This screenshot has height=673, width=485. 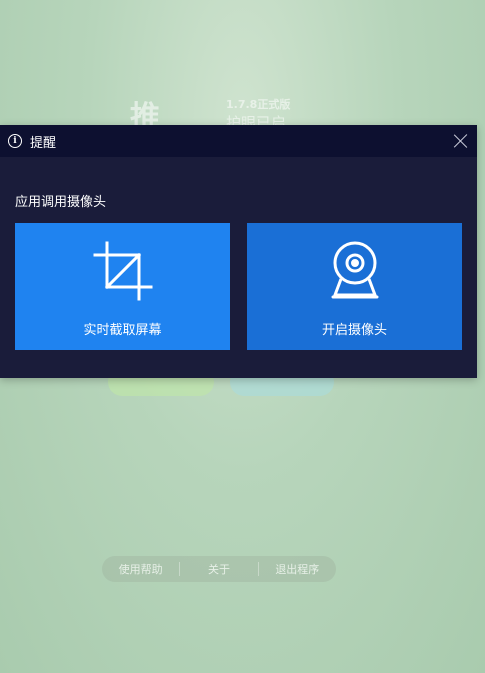 I want to click on open-camera-label: 开启摄像头, so click(x=354, y=330).